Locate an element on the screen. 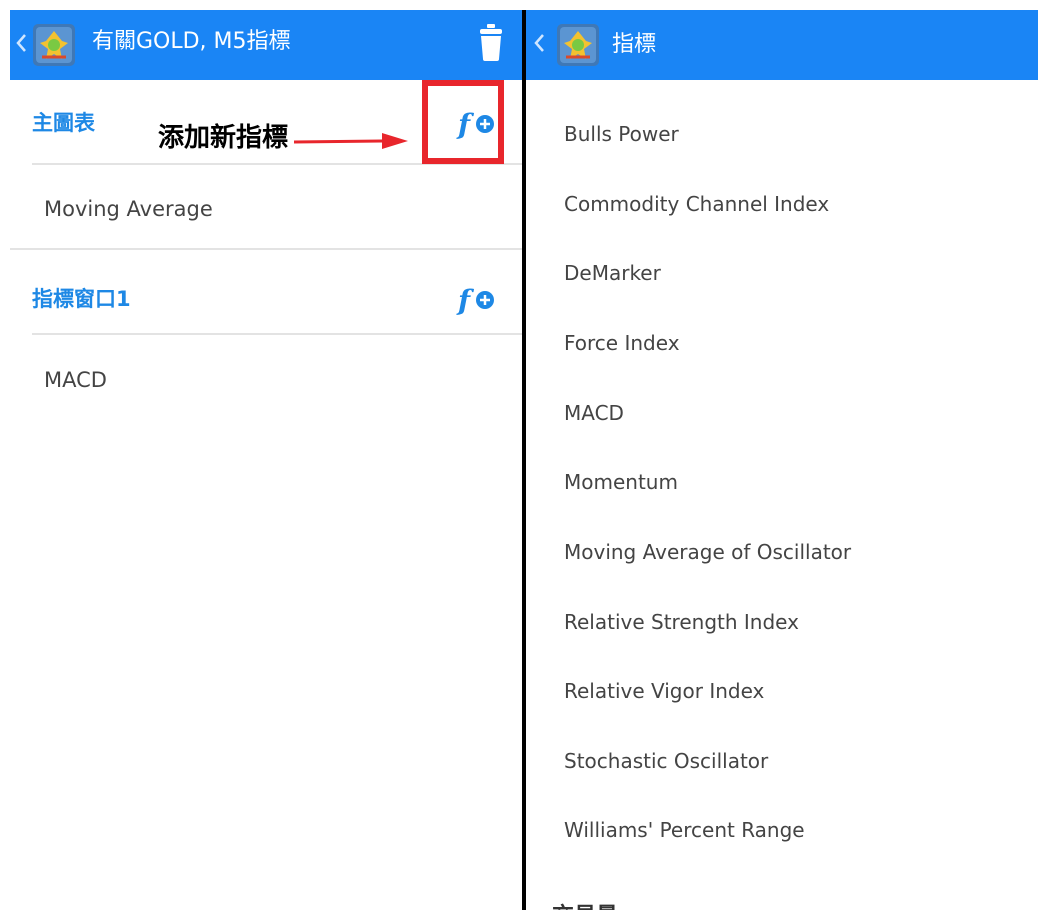  list-item: Stochastic Oscillator is located at coordinates (666, 761).